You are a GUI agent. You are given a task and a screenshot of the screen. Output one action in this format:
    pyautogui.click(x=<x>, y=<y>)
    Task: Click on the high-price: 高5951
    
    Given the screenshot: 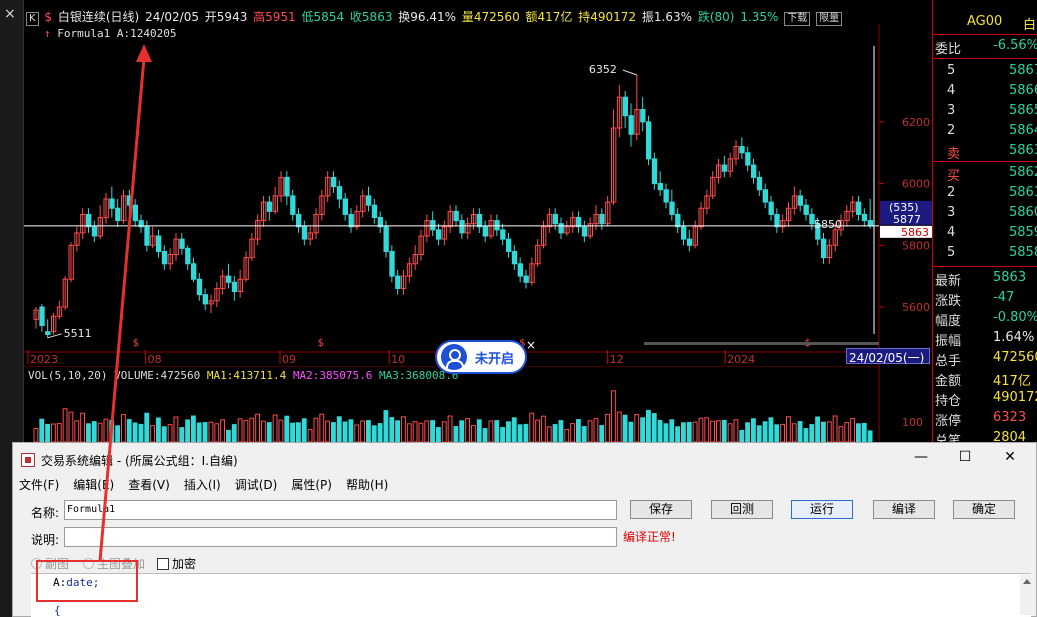 What is the action you would take?
    pyautogui.click(x=274, y=17)
    